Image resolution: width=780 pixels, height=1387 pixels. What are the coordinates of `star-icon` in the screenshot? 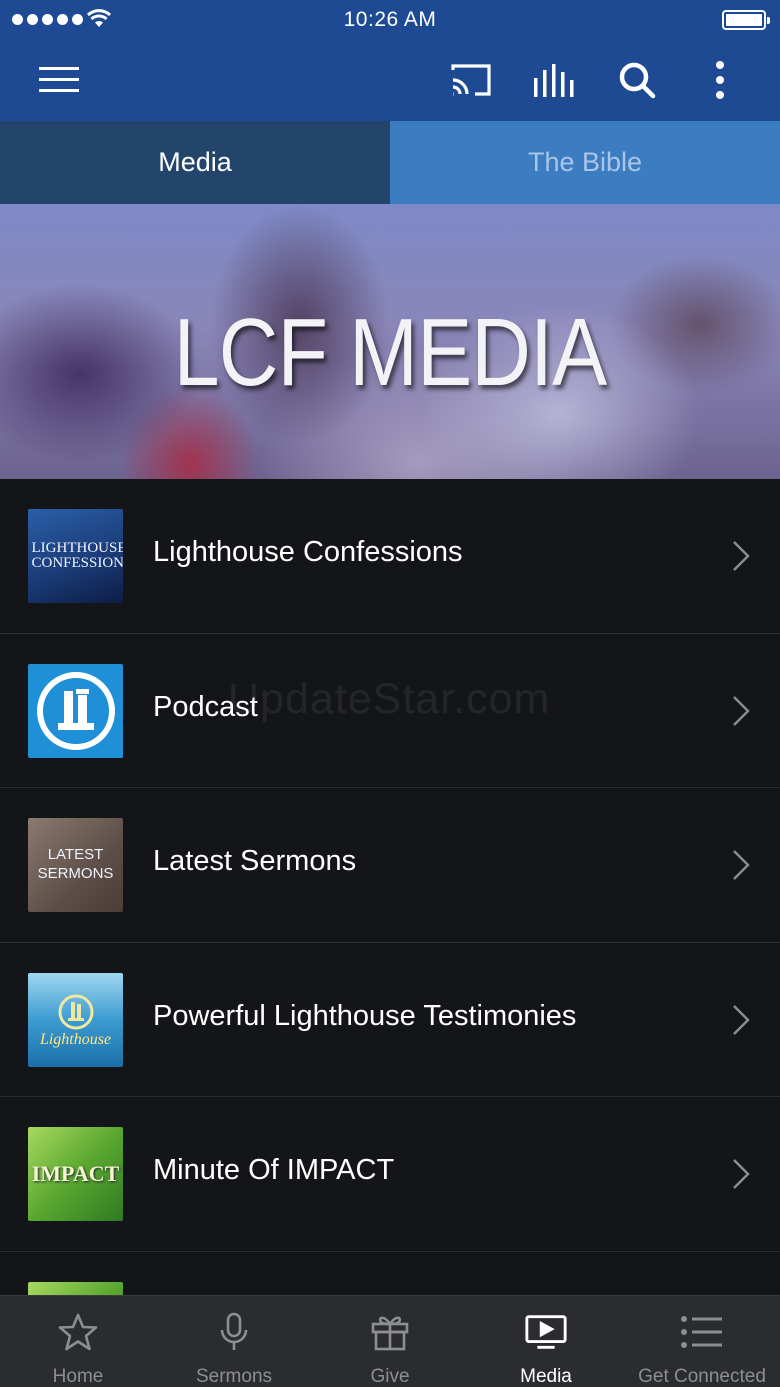 It's located at (78, 1332).